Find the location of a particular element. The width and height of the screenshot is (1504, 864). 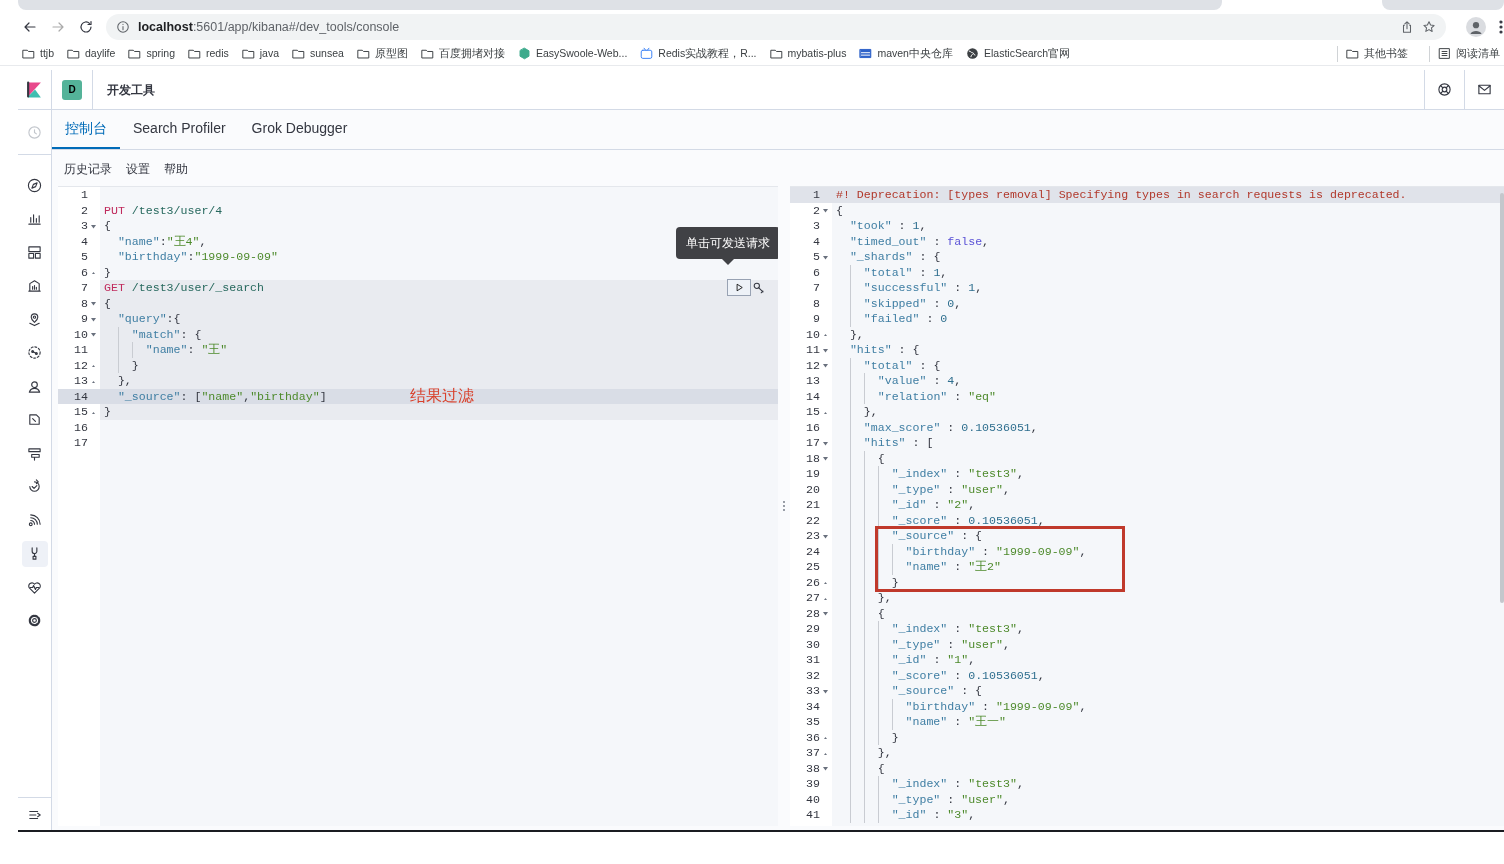

code-line: "took" : 1, is located at coordinates (888, 226).